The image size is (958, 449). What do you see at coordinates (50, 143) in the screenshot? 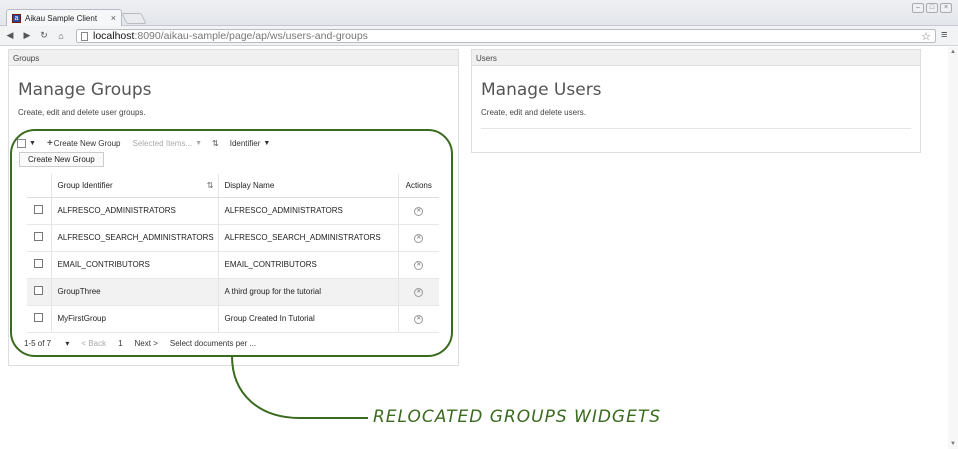
I see `plus-icon: +` at bounding box center [50, 143].